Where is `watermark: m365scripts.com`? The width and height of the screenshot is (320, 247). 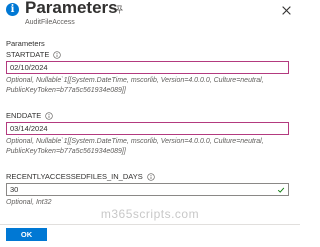
watermark: m365scripts.com is located at coordinates (150, 214).